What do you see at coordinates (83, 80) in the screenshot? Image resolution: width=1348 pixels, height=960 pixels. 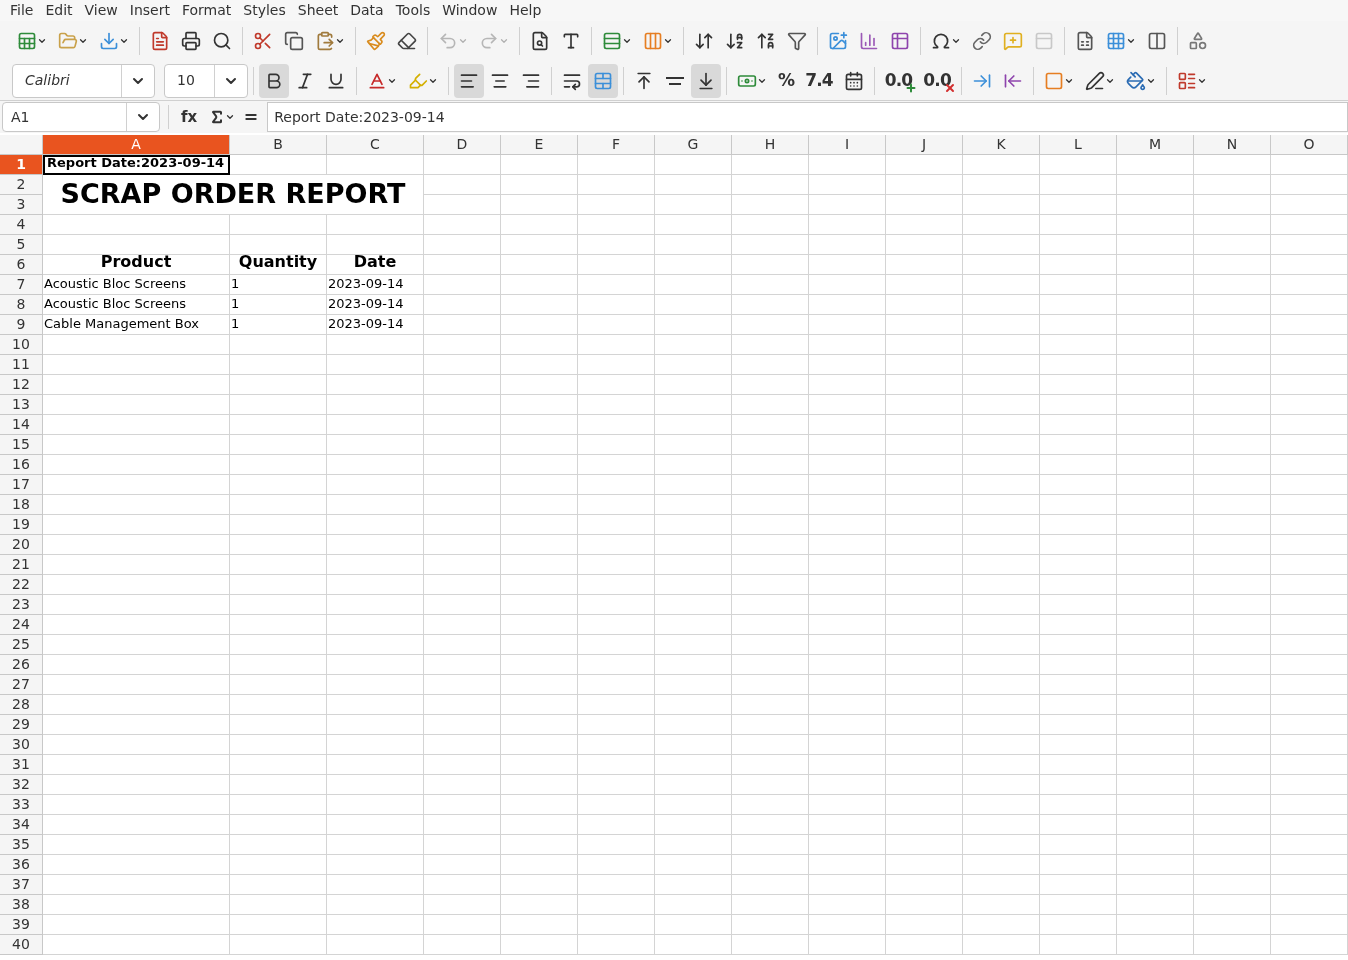 I see `font-name-field: Calibri` at bounding box center [83, 80].